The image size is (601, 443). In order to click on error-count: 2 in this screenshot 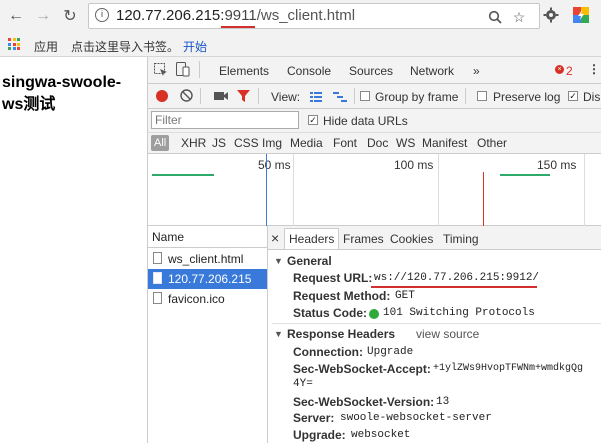, I will do `click(569, 71)`.